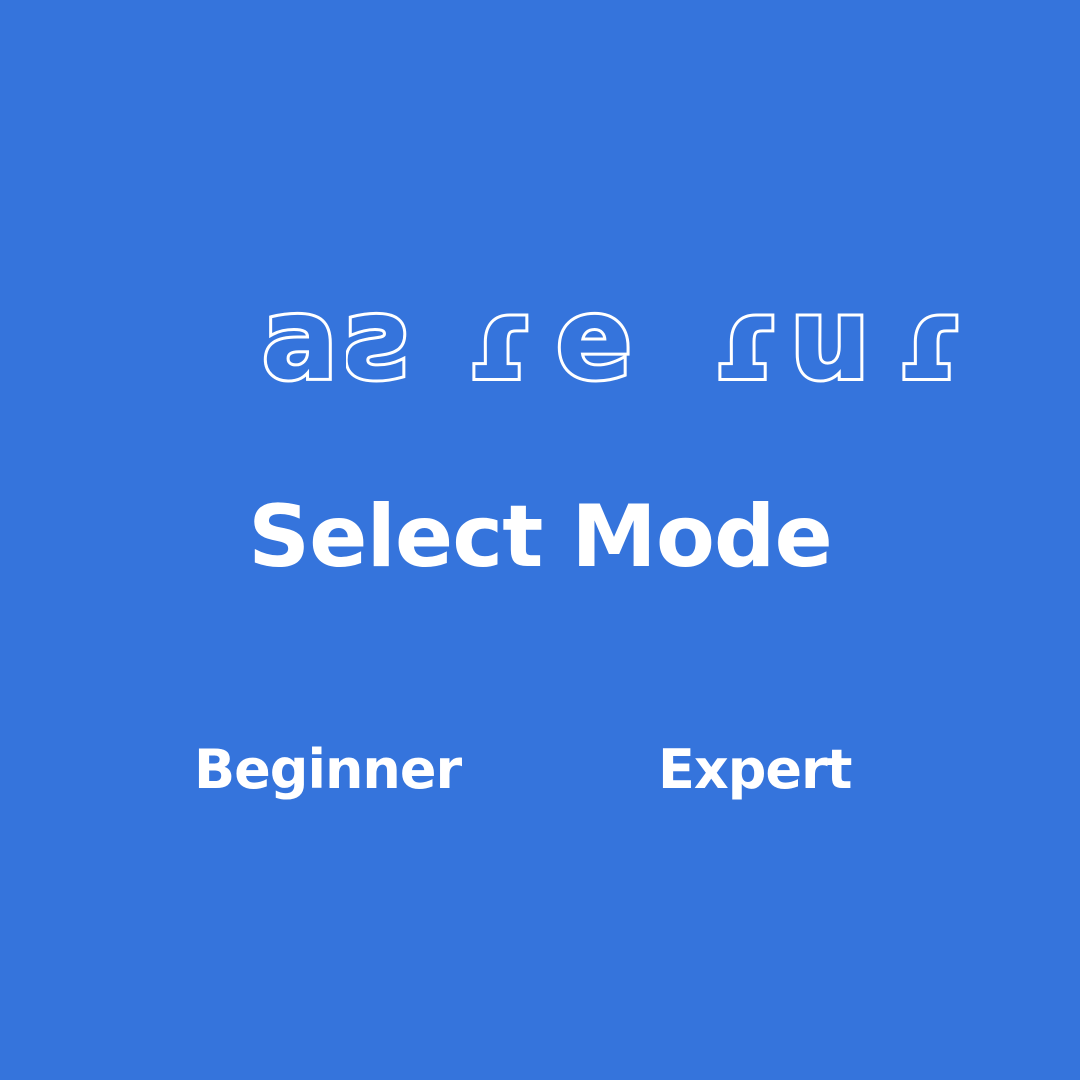 Image resolution: width=1080 pixels, height=1080 pixels. What do you see at coordinates (540, 537) in the screenshot?
I see `page-title: Select Mode` at bounding box center [540, 537].